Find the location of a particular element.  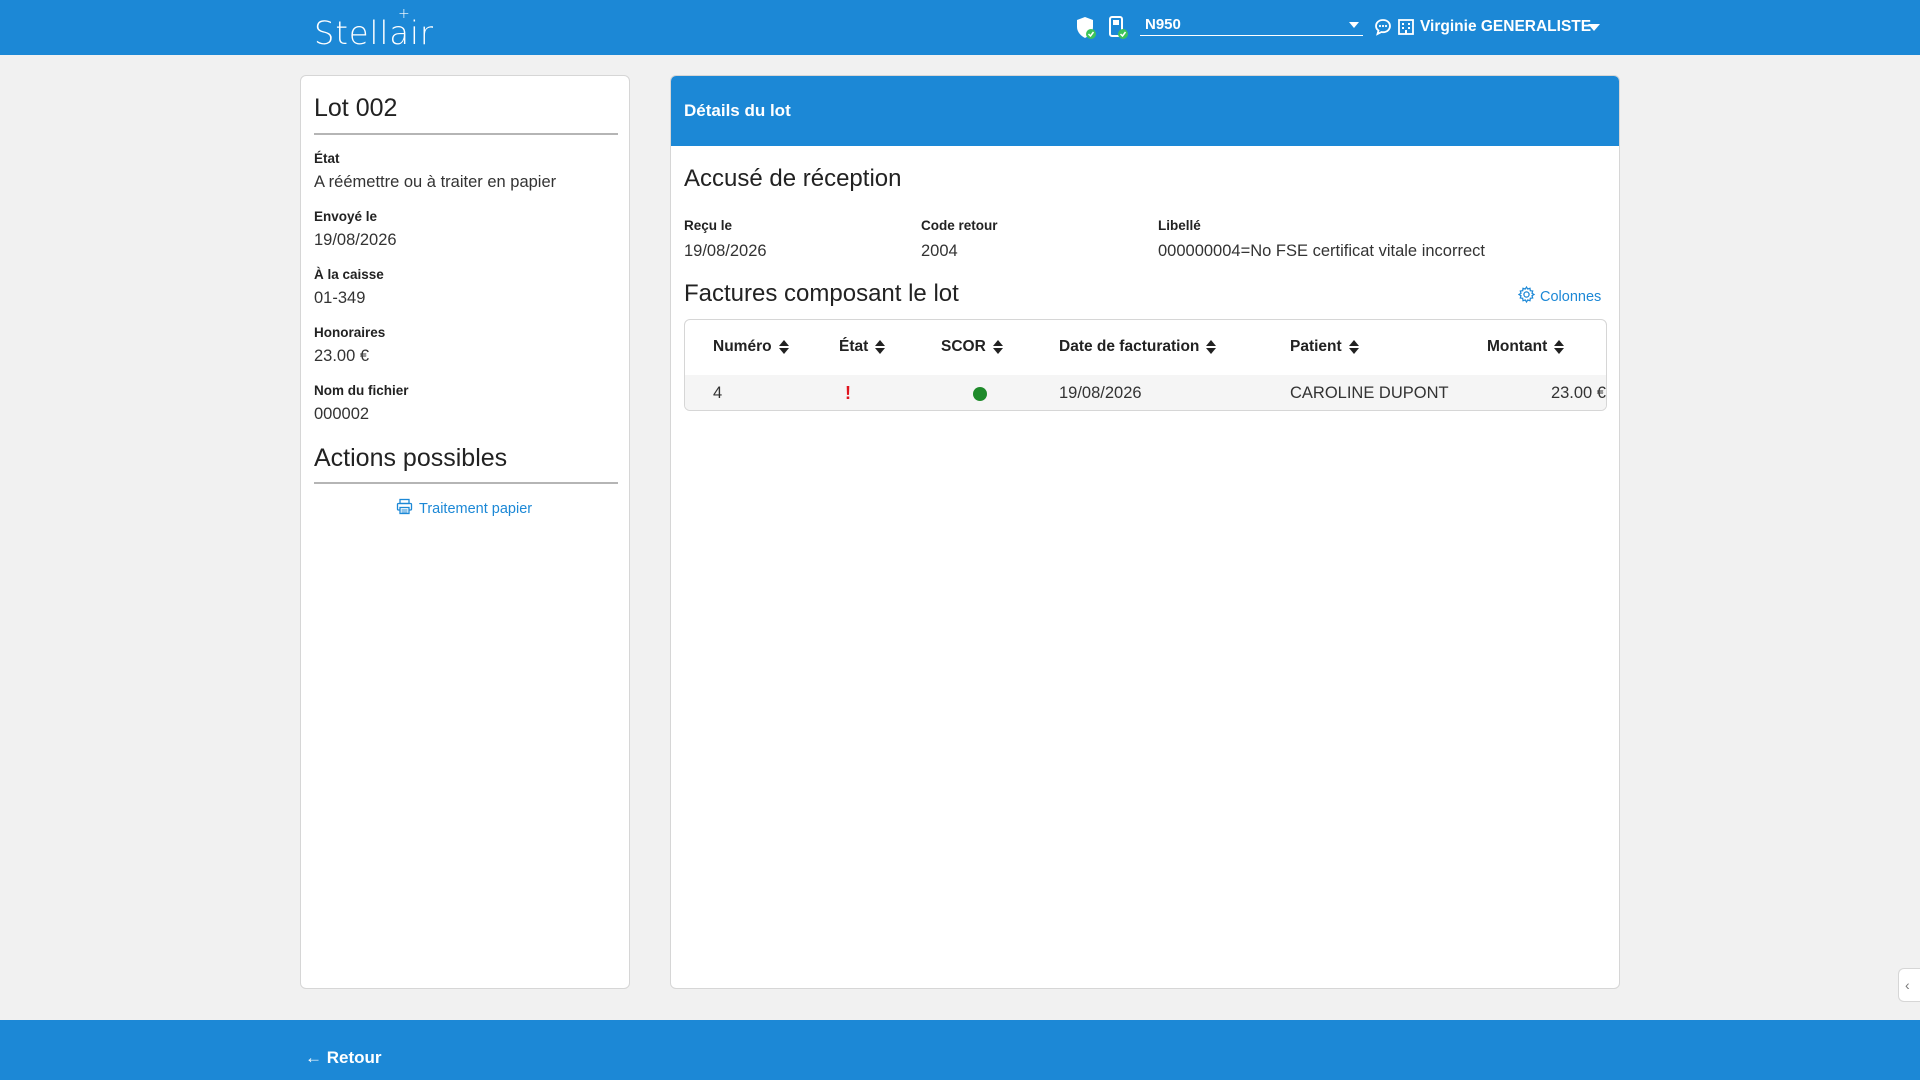

field-value-honoraires: 23.00 € is located at coordinates (342, 356).